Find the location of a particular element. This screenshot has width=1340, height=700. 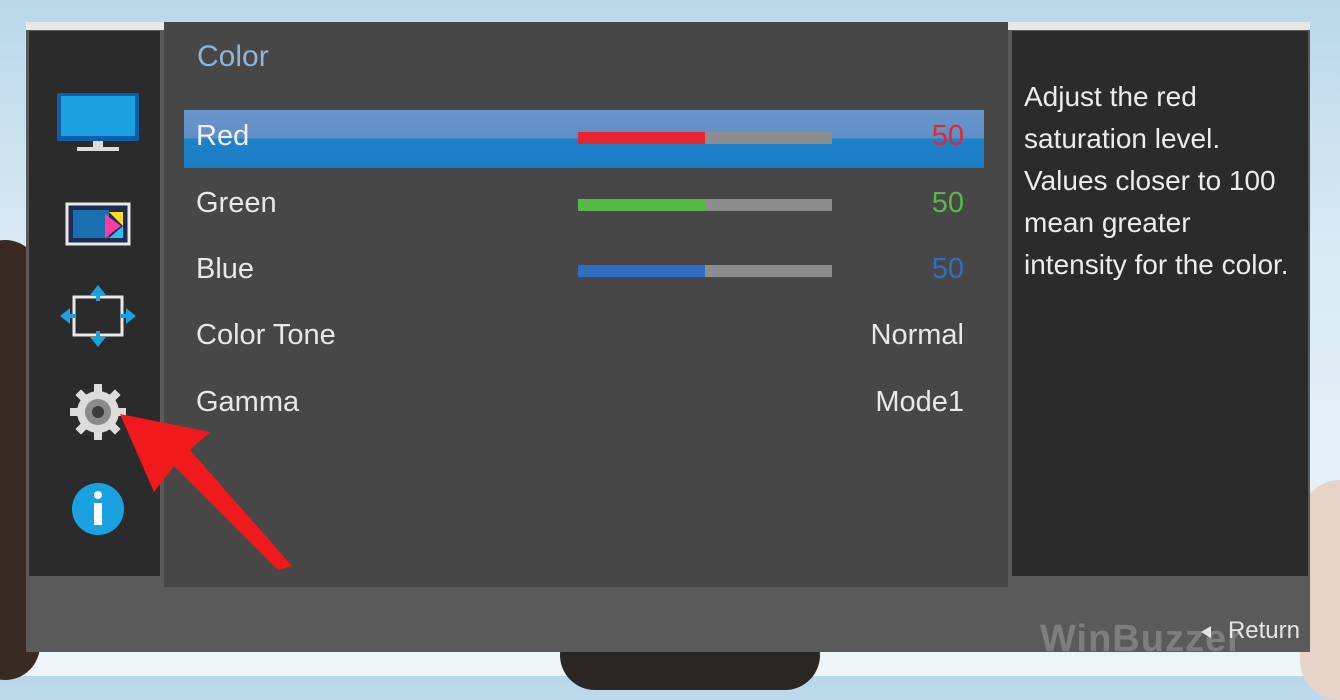

menu-item-green: Green 50 is located at coordinates (584, 206).